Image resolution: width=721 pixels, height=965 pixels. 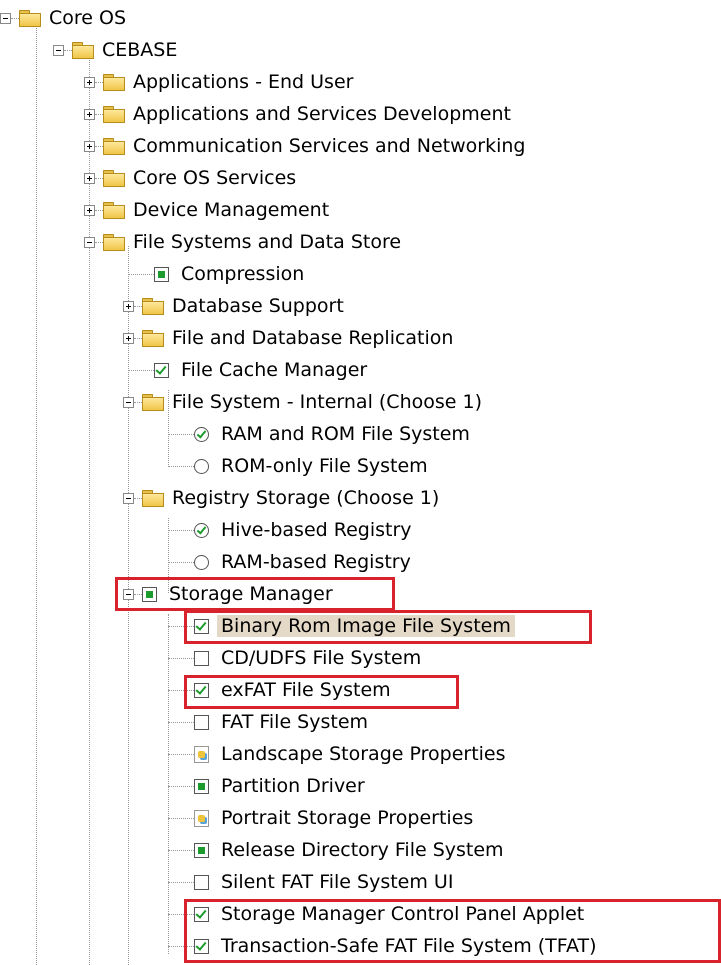 I want to click on node-label: Applications and Services Development, so click(x=322, y=114).